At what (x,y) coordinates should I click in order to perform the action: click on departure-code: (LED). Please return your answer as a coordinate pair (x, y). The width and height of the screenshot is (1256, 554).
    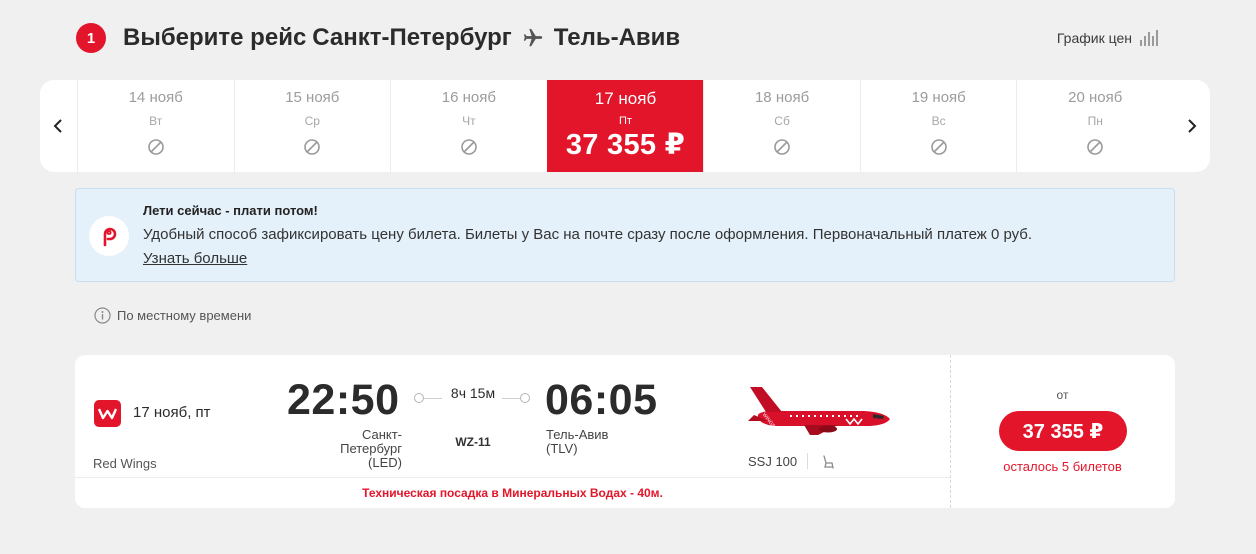
    Looking at the image, I should click on (385, 462).